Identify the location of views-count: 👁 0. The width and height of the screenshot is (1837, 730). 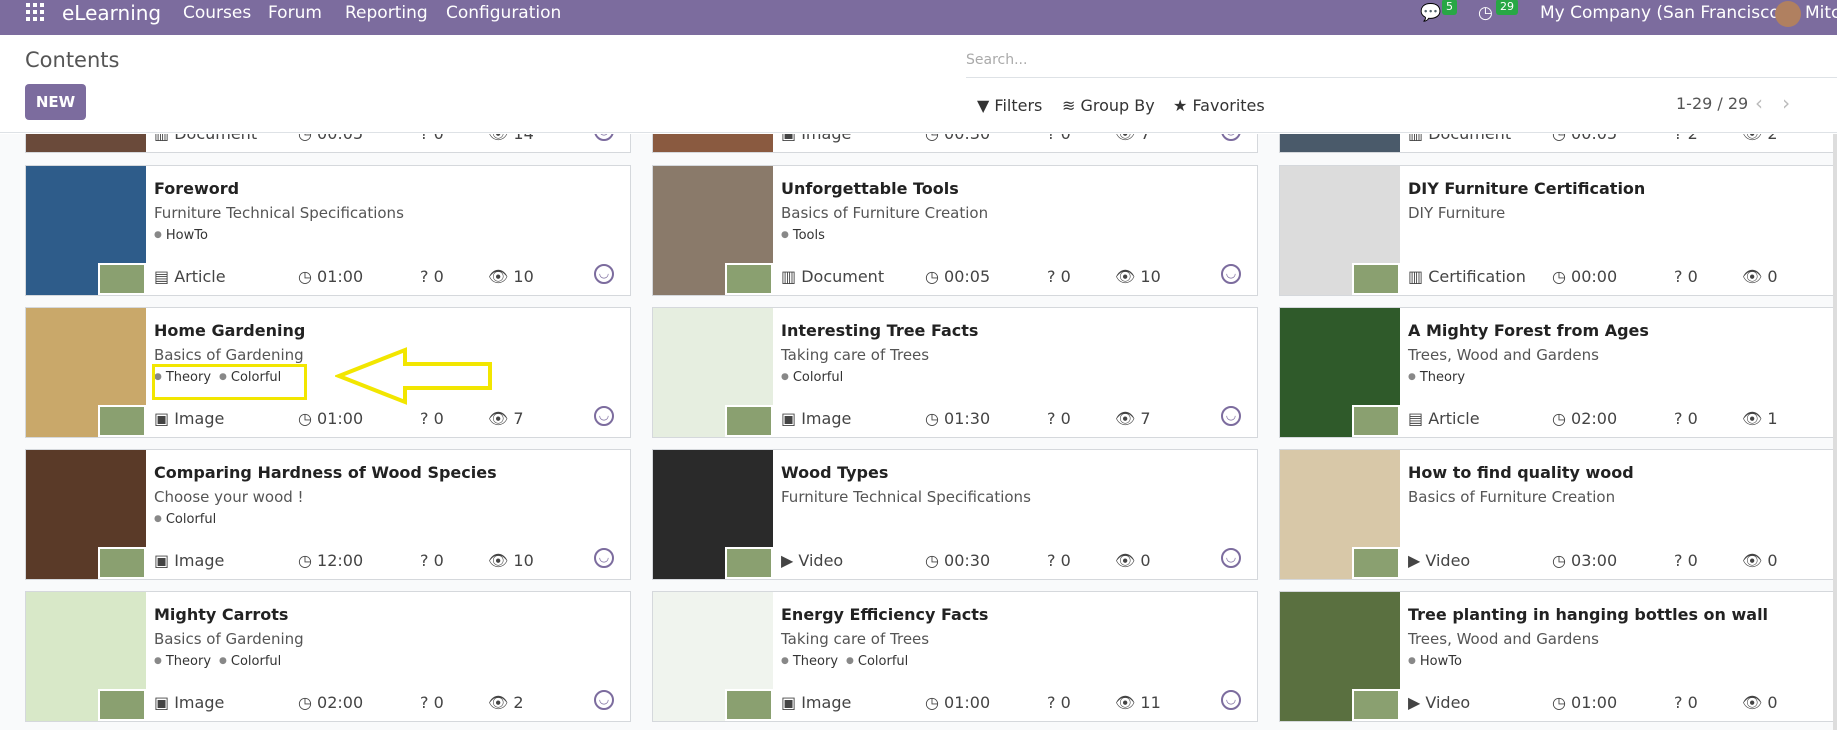
(1133, 560).